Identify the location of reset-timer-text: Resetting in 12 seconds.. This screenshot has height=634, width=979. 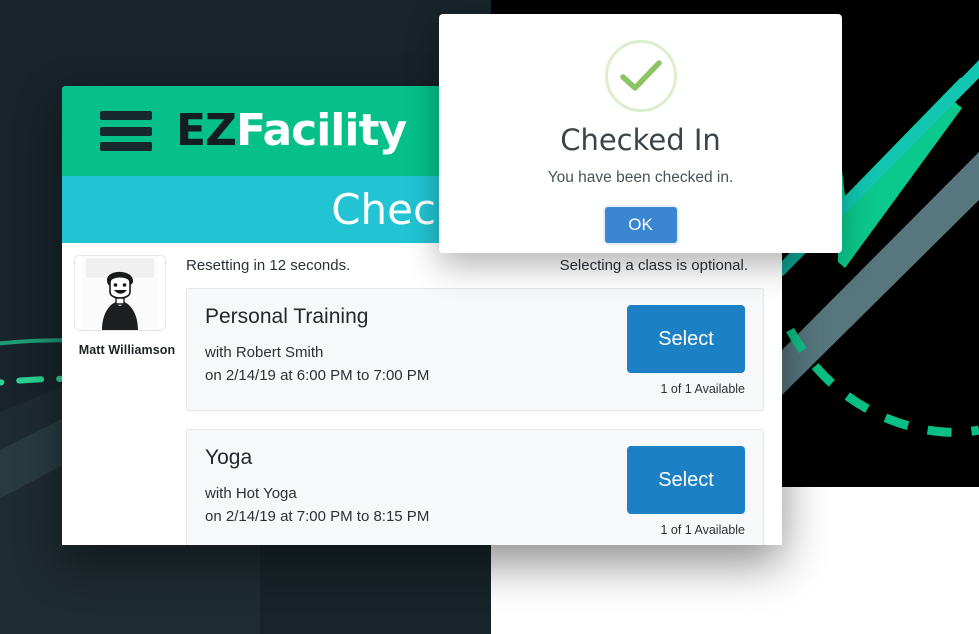
(268, 265).